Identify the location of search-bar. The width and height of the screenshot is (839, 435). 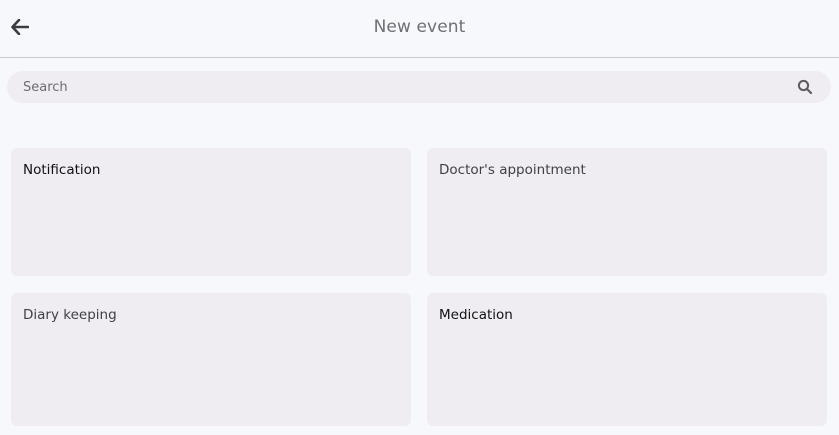
(419, 87).